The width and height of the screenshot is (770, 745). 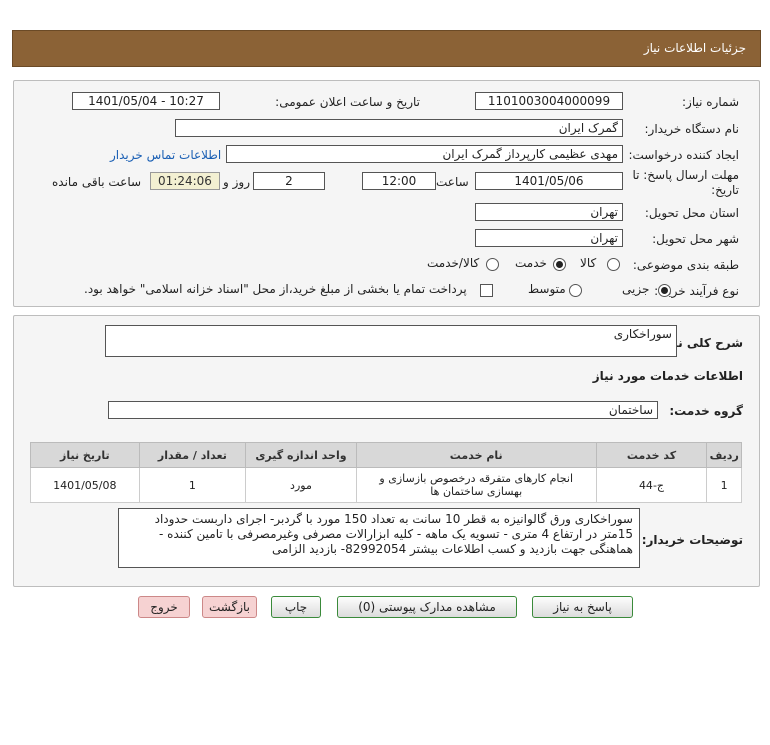 I want to click on col-unit: واحد اندازه گیری, so click(x=301, y=455).